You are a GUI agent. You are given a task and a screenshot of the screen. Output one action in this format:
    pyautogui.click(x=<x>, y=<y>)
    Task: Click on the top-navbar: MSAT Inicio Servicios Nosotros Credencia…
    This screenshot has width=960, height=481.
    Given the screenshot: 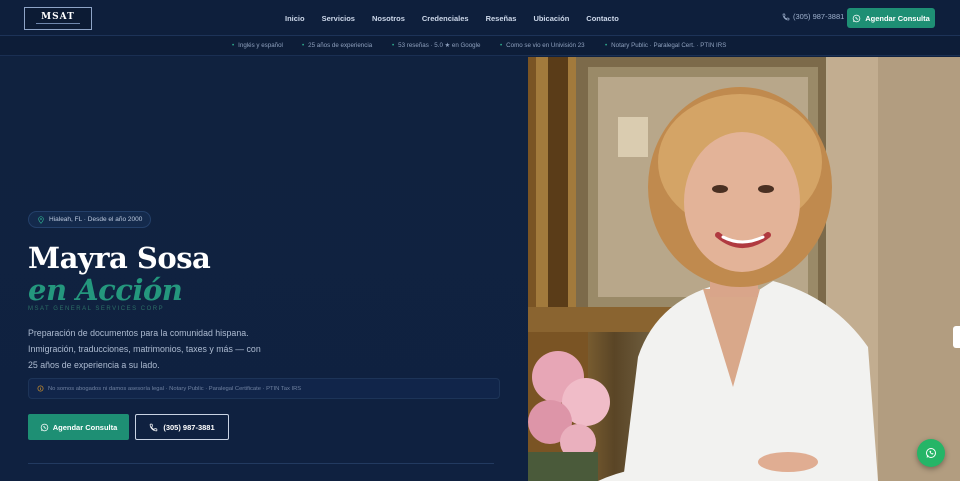 What is the action you would take?
    pyautogui.click(x=480, y=18)
    